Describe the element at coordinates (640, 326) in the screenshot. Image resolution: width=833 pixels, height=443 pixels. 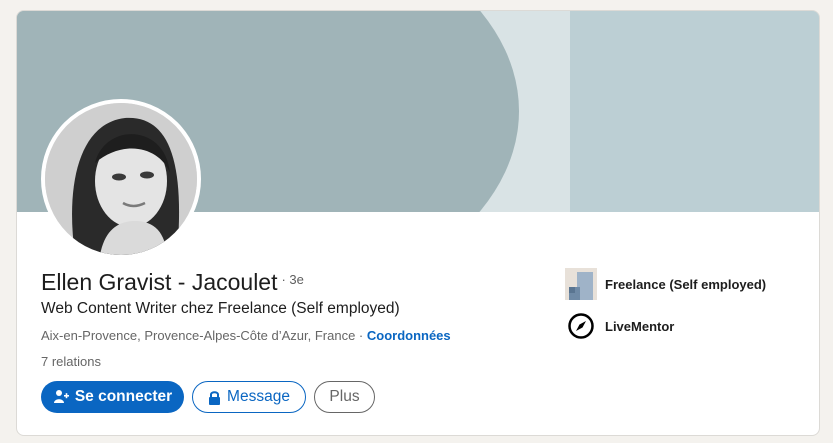
I see `org-name-livementor: LiveMentor` at that location.